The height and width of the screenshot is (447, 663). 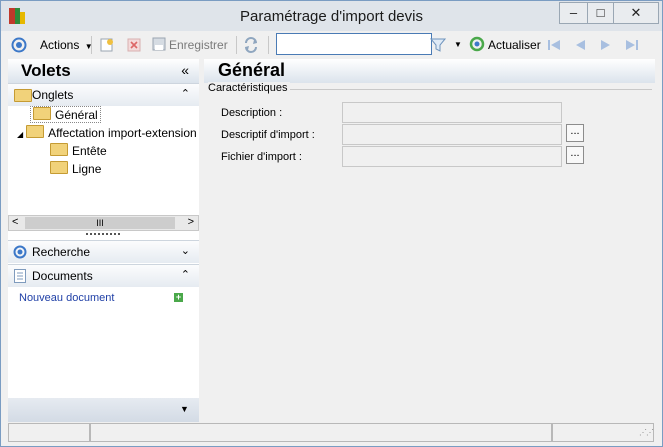 I want to click on scroll-right-arrow: >, so click(x=191, y=222).